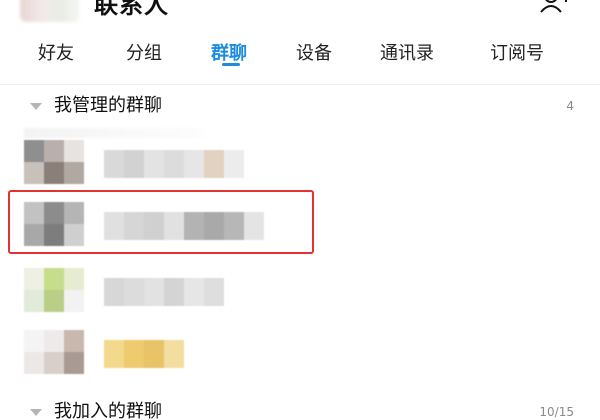  What do you see at coordinates (144, 54) in the screenshot?
I see `tab-groups: 分组` at bounding box center [144, 54].